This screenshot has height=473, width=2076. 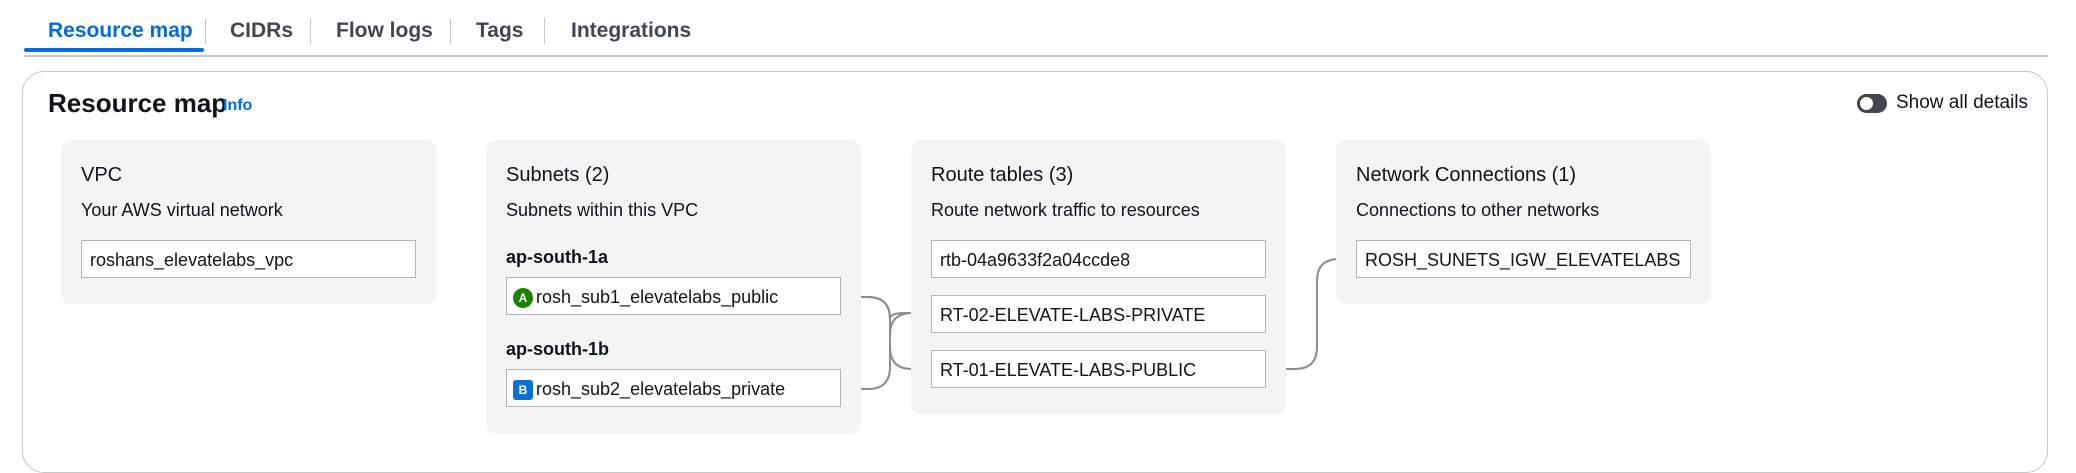 What do you see at coordinates (557, 257) in the screenshot?
I see `az-label-a: ap-south-1a` at bounding box center [557, 257].